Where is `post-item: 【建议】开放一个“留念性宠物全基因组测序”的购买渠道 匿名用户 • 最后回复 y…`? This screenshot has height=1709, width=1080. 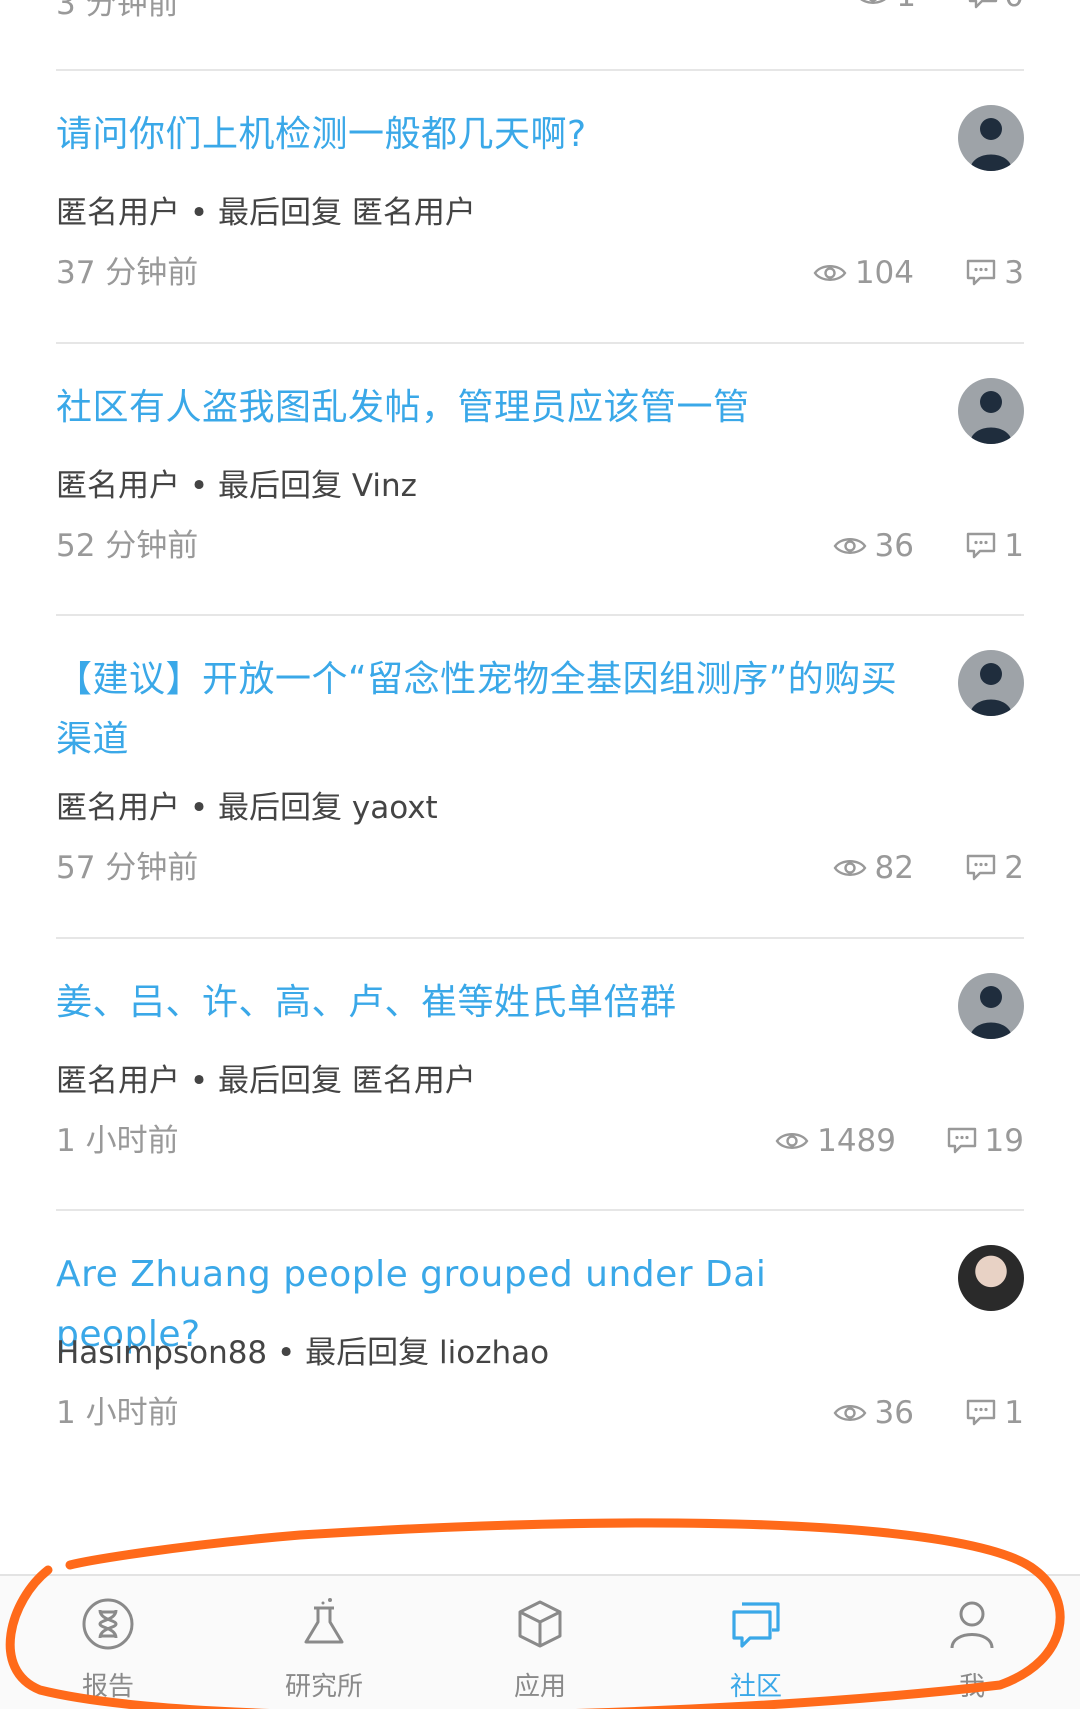 post-item: 【建议】开放一个“留念性宠物全基因组测序”的购买渠道 匿名用户 • 最后回复 y… is located at coordinates (540, 780).